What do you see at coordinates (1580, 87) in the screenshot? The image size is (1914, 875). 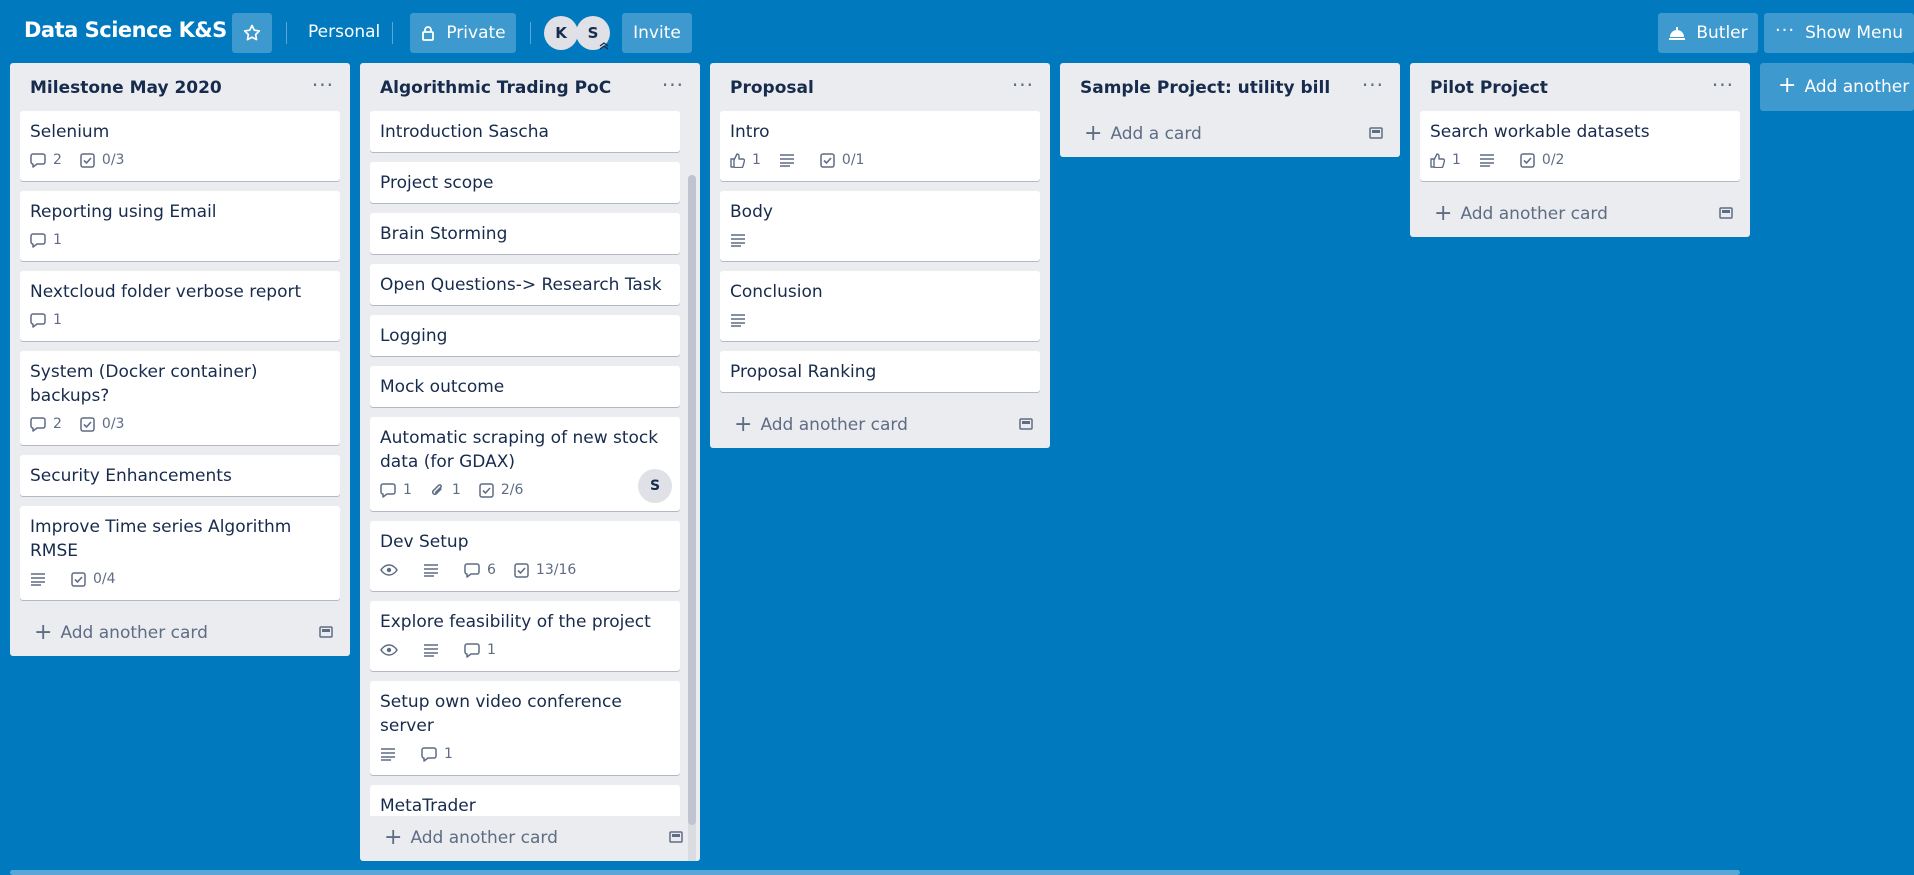 I see `list-header: Pilot Project ···` at bounding box center [1580, 87].